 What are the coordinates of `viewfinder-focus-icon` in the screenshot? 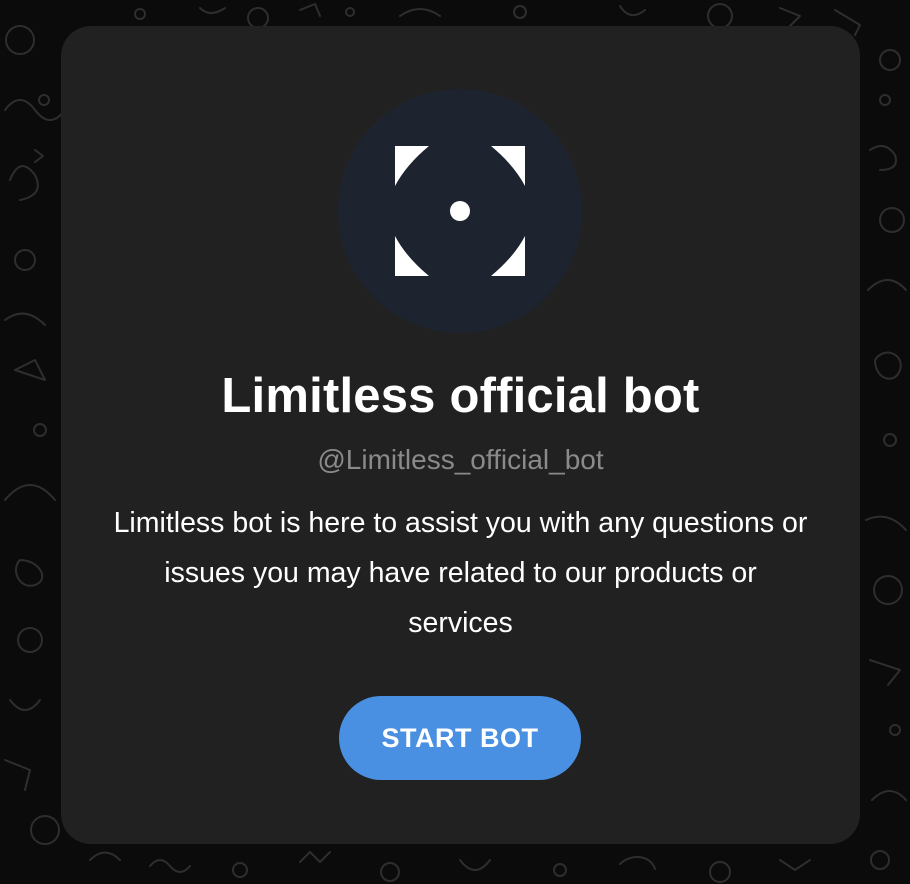 It's located at (460, 211).